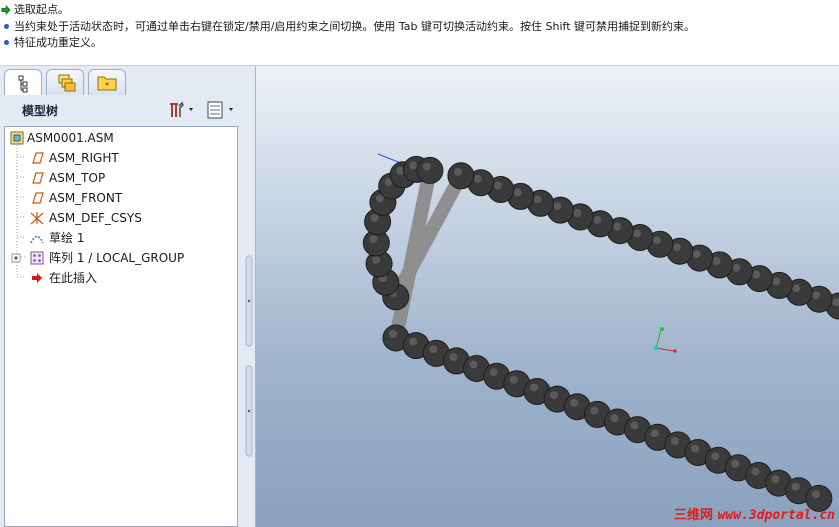  I want to click on watermark-cn: 三维网, so click(694, 515).